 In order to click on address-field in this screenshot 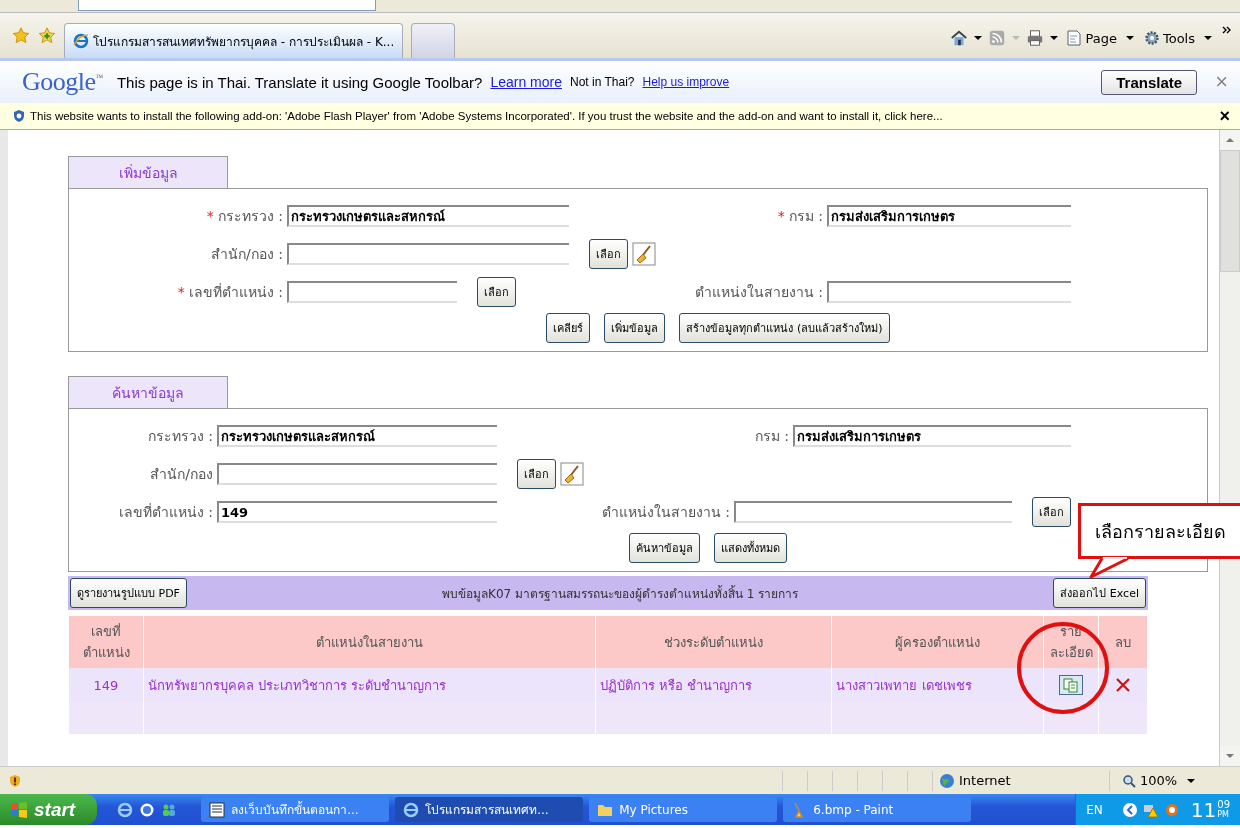, I will do `click(227, 5)`.